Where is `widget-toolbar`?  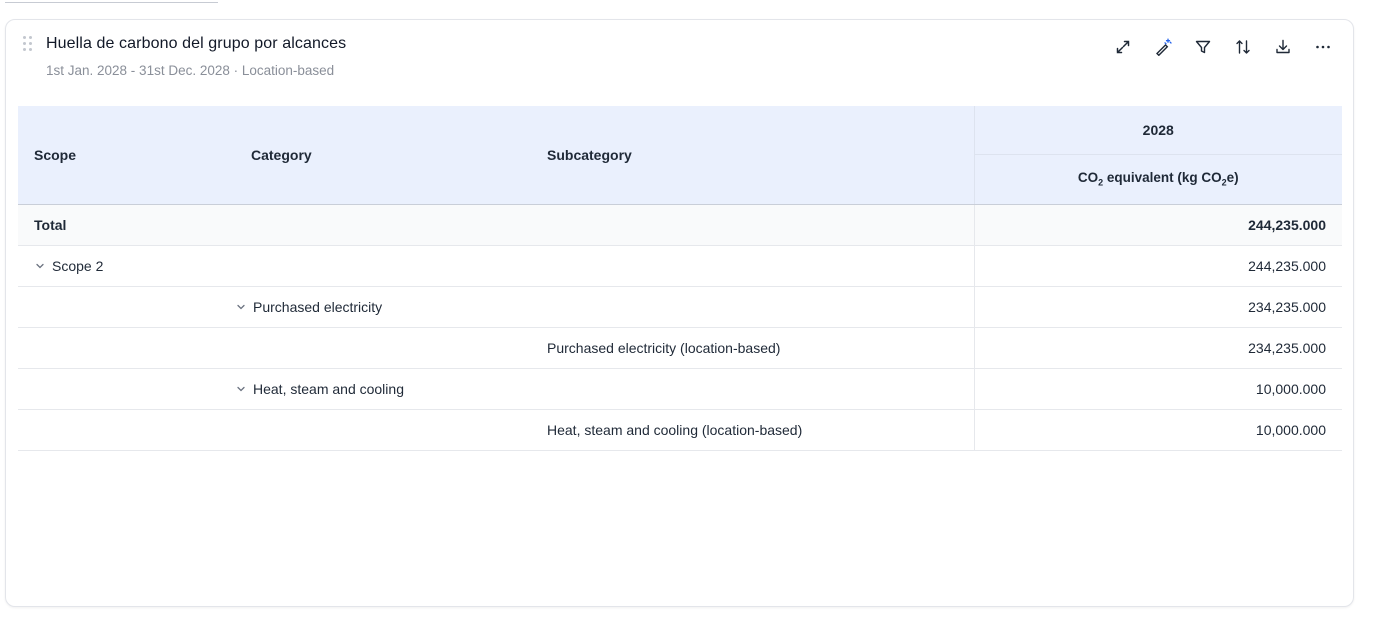 widget-toolbar is located at coordinates (1223, 47).